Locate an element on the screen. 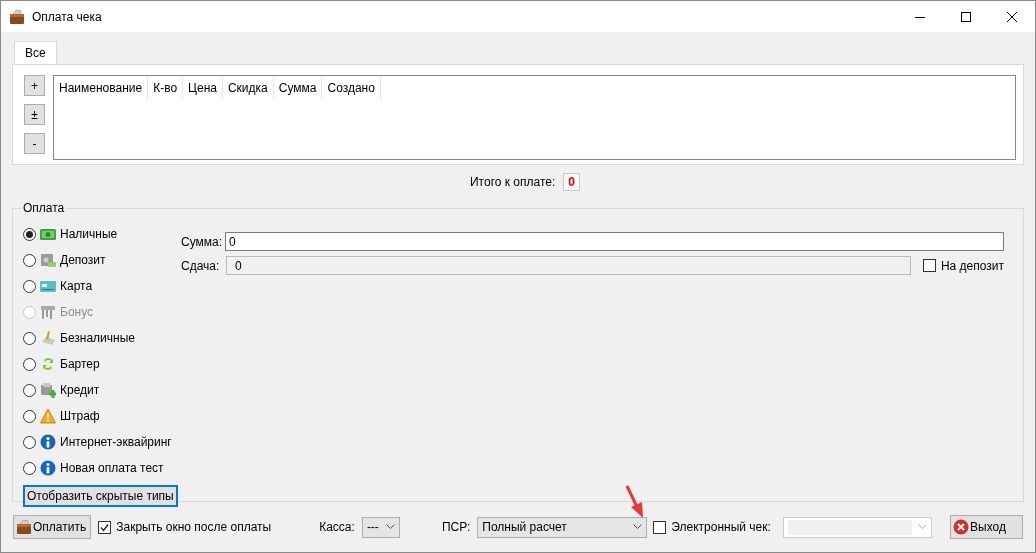 The width and height of the screenshot is (1036, 553). payment-option: Карта is located at coordinates (102, 286).